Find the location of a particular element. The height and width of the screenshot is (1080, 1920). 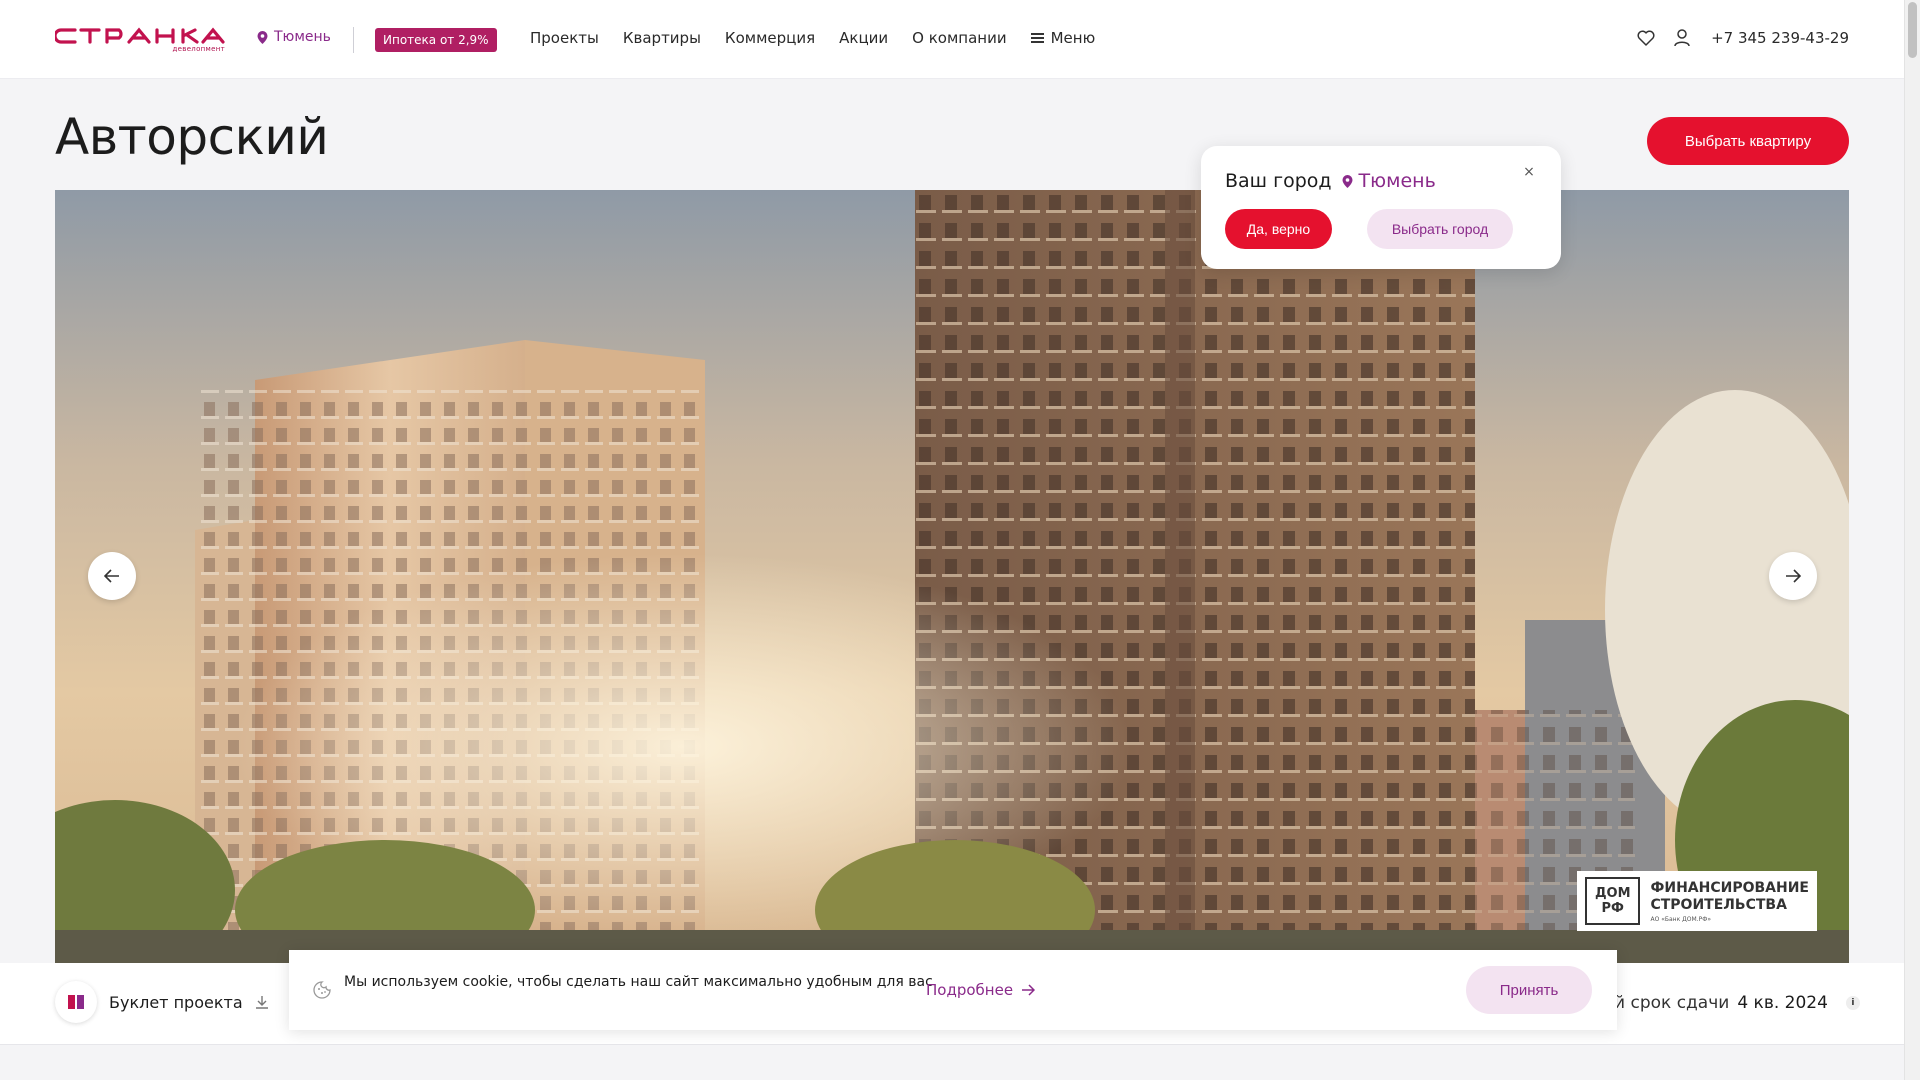

project-booklet-link: Буклет проекта is located at coordinates (162, 1002).